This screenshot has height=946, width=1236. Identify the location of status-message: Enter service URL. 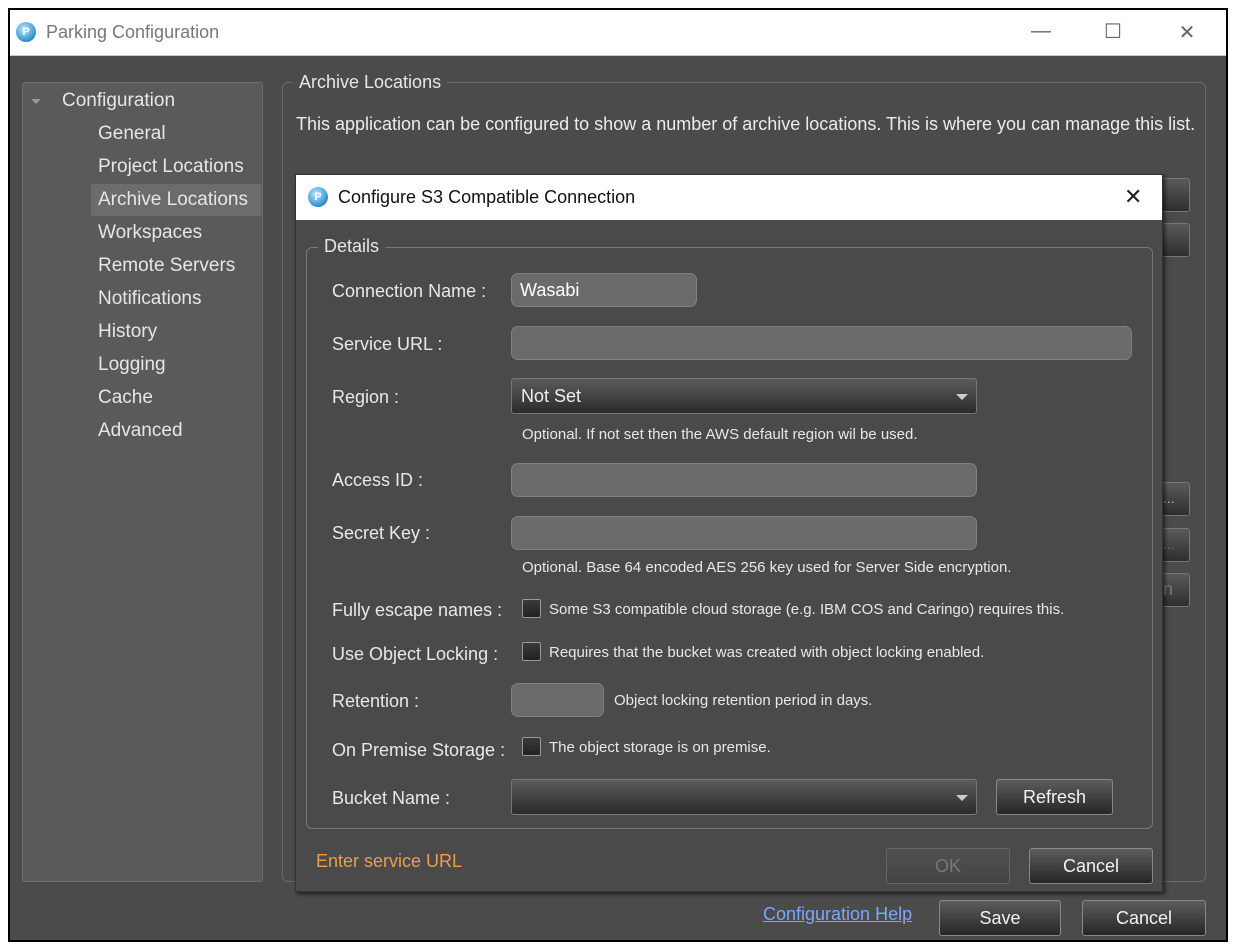
(389, 861).